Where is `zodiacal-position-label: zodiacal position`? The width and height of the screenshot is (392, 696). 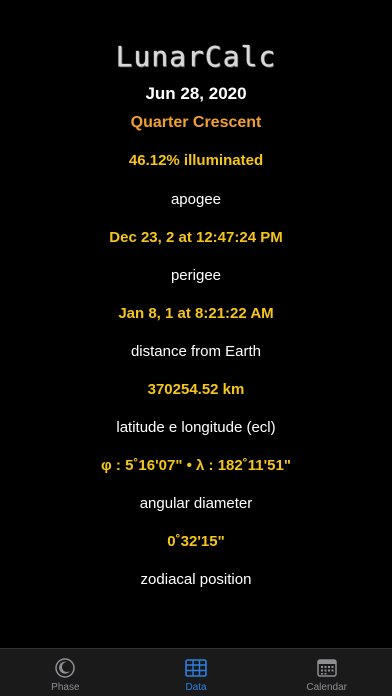 zodiacal-position-label: zodiacal position is located at coordinates (196, 579).